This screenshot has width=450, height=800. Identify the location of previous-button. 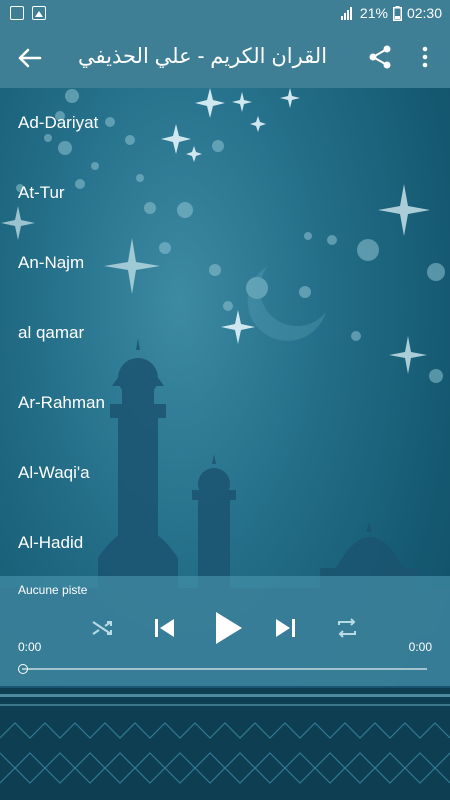
(164, 630).